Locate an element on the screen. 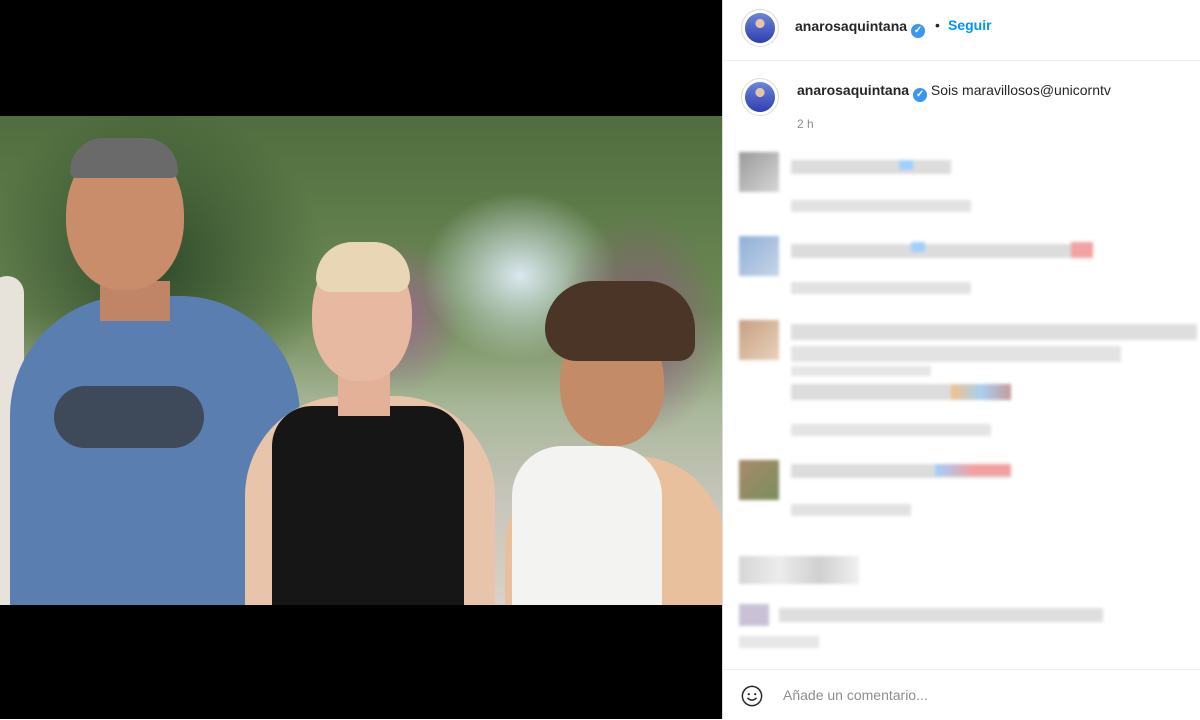 This screenshot has width=1200, height=720. add-comment-bar is located at coordinates (961, 694).